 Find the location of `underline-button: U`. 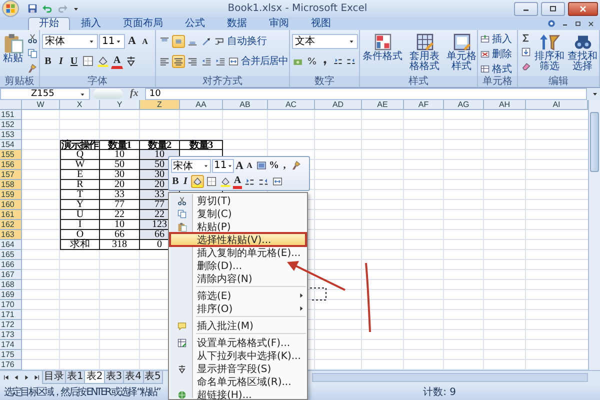

underline-button: U is located at coordinates (74, 61).